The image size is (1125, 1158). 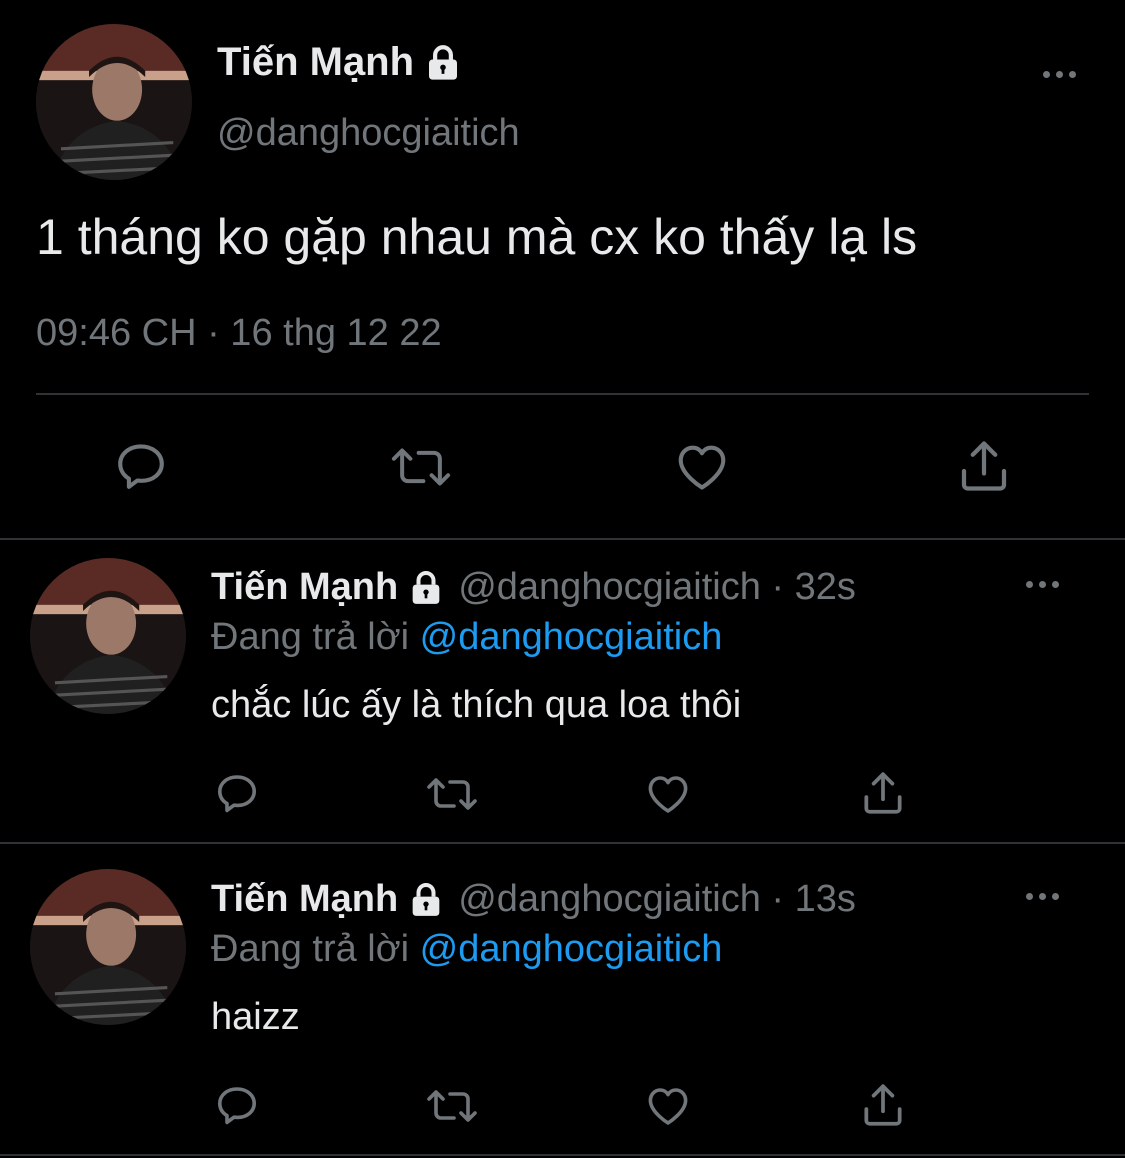 What do you see at coordinates (368, 133) in the screenshot?
I see `main-author-handle: @danghocgiaitich` at bounding box center [368, 133].